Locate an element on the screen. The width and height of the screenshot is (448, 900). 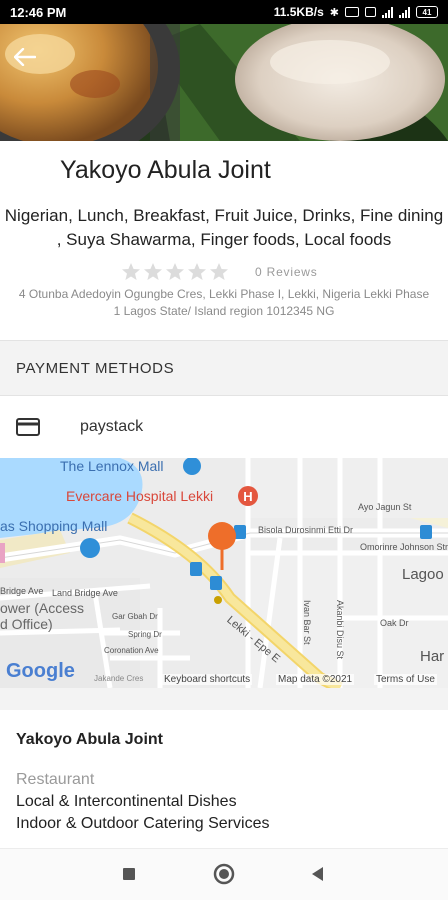
map-label-lennox: The Lennox Mall is located at coordinates (112, 466).